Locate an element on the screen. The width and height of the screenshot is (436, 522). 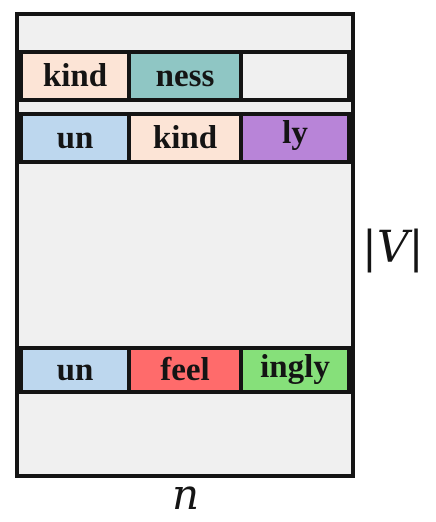
vocab-size-label: |V| is located at coordinates (393, 247).